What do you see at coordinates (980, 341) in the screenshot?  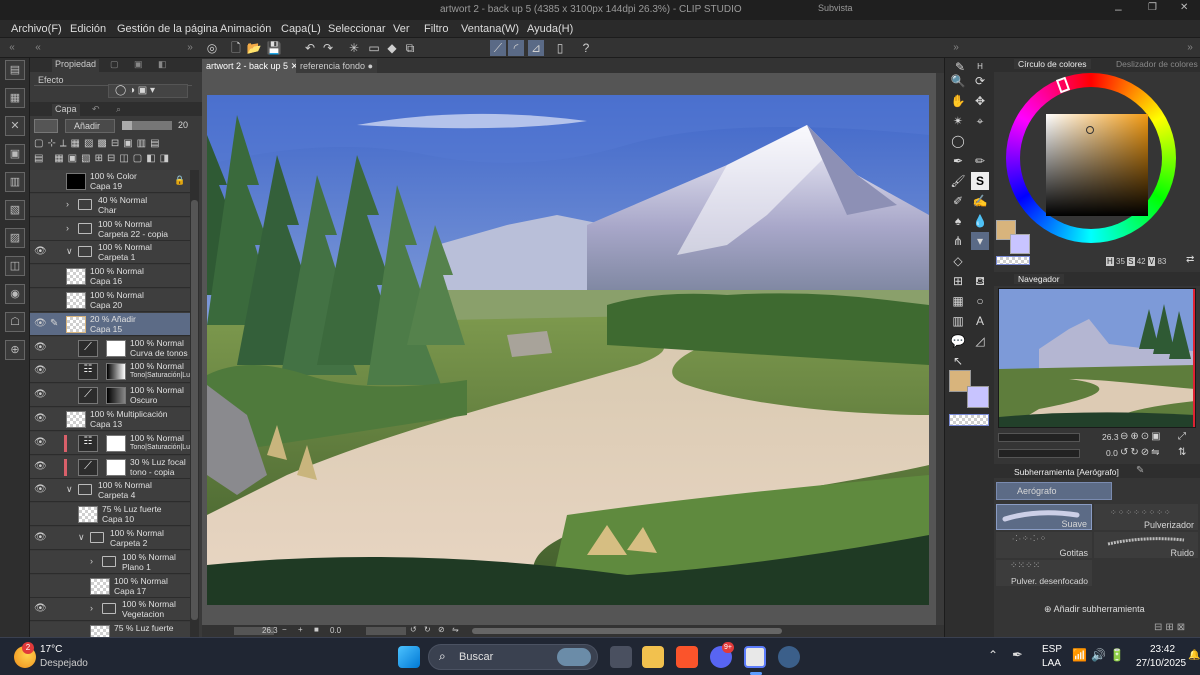 I see `ruler-tool-icon: ◿` at bounding box center [980, 341].